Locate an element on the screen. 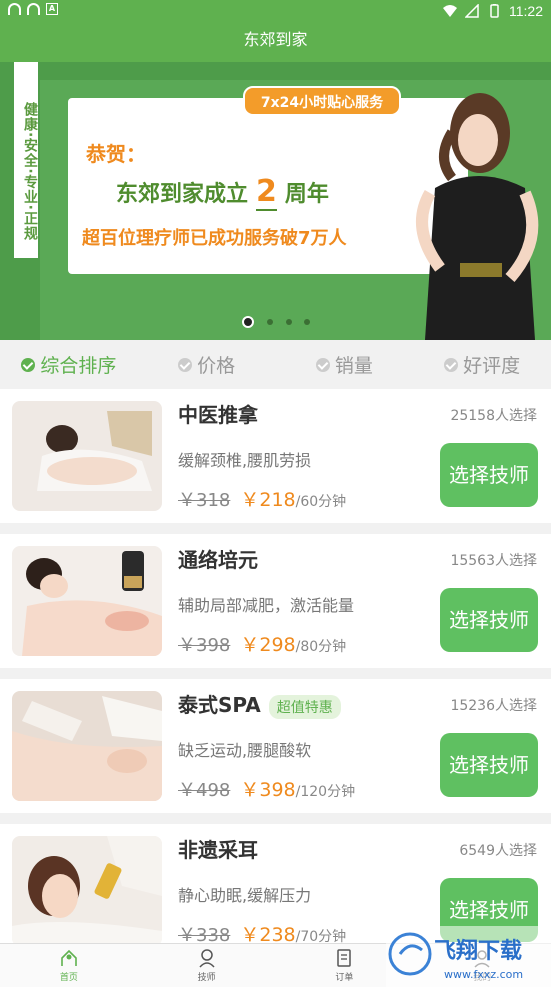 The height and width of the screenshot is (987, 551). nav-home: 首页 is located at coordinates (69, 965).